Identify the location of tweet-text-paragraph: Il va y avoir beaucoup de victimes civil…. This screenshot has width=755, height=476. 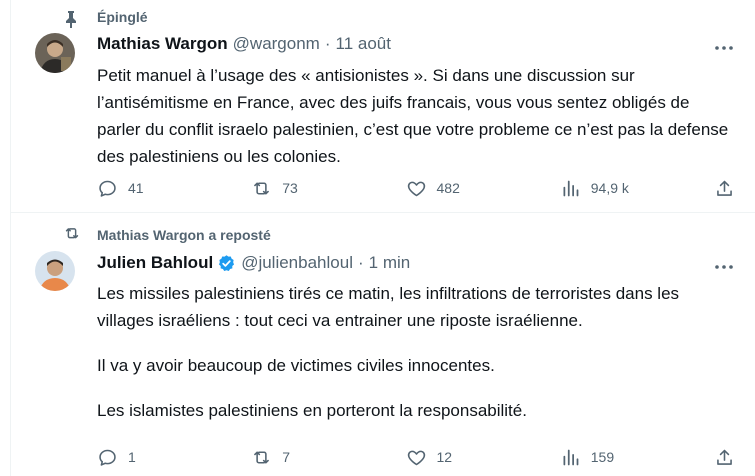
(296, 365).